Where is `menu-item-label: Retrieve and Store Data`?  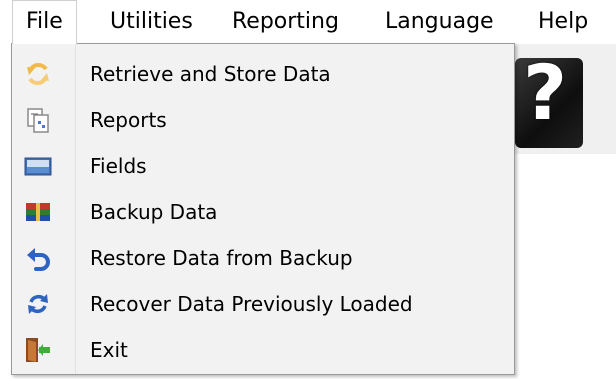
menu-item-label: Retrieve and Store Data is located at coordinates (210, 74).